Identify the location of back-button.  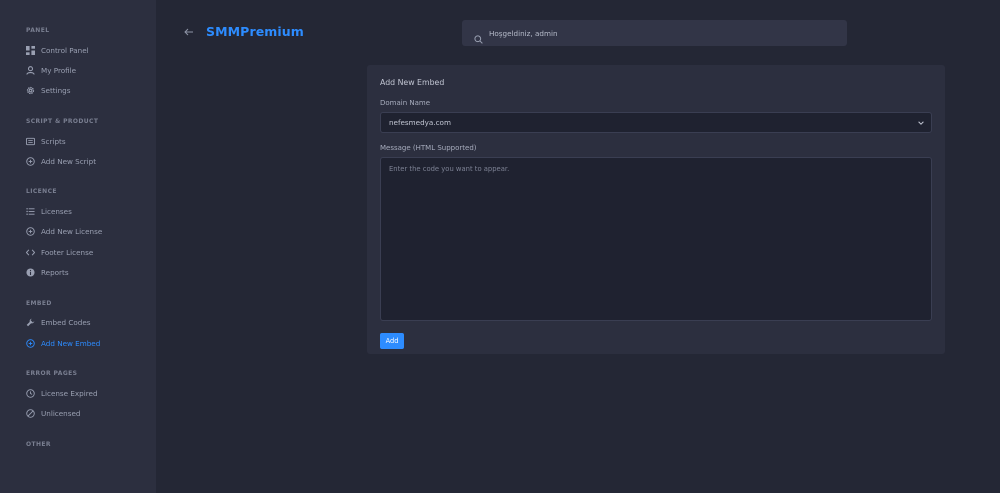
(189, 32).